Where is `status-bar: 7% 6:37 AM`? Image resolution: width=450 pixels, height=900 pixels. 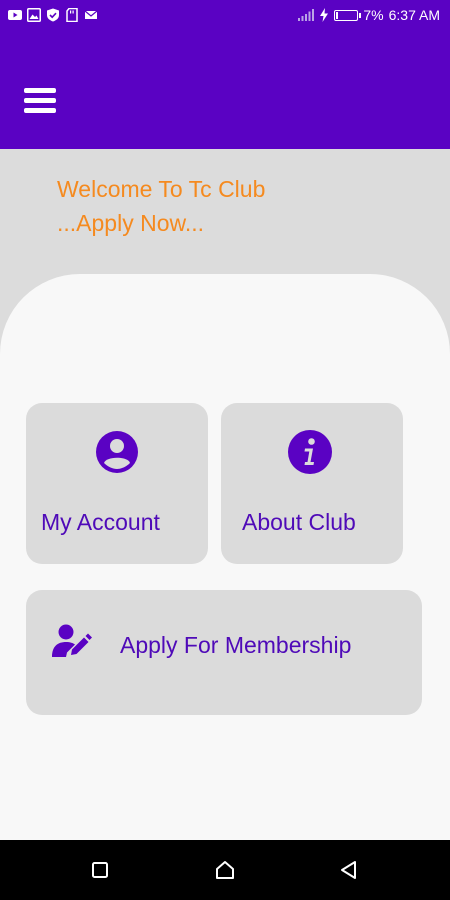 status-bar: 7% 6:37 AM is located at coordinates (225, 16).